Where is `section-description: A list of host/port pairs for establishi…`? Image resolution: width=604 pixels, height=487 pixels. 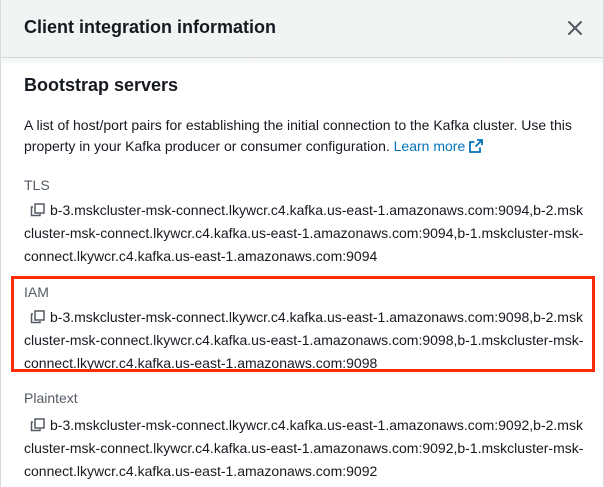
section-description: A list of host/port pairs for establishi… is located at coordinates (304, 136).